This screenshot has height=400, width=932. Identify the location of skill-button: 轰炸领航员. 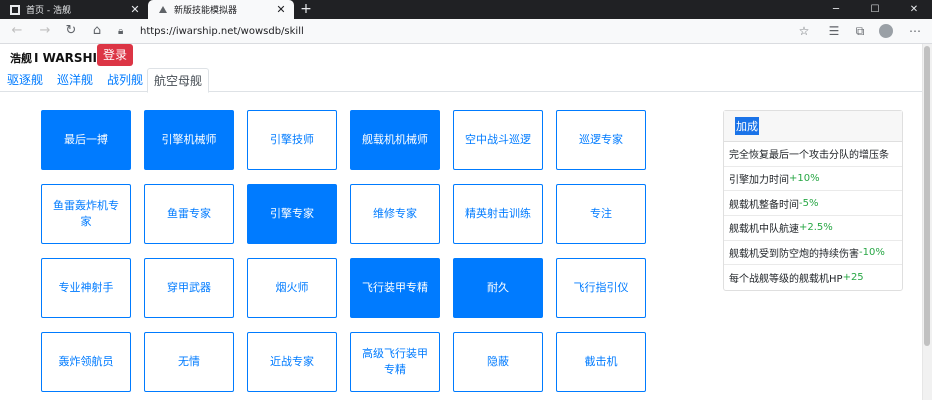
(86, 362).